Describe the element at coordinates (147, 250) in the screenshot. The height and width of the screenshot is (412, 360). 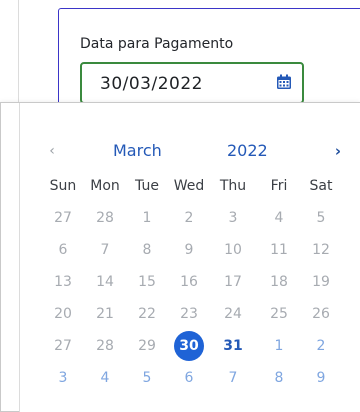
I see `calendar-day: 8` at that location.